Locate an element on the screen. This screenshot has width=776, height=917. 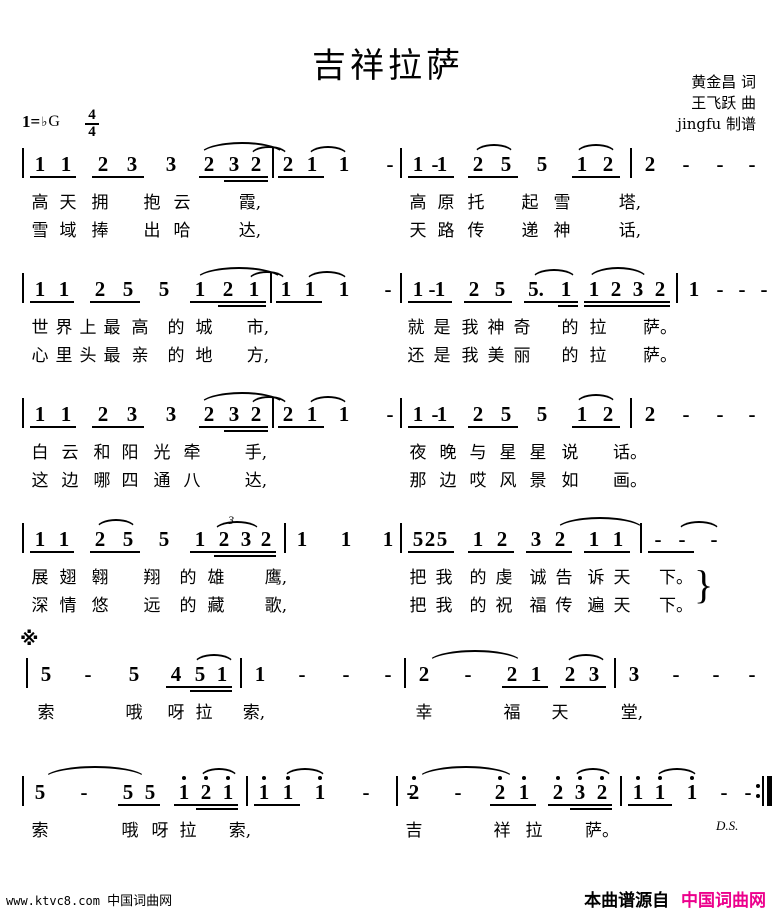
lyric: 里 is located at coordinates (64, 356).